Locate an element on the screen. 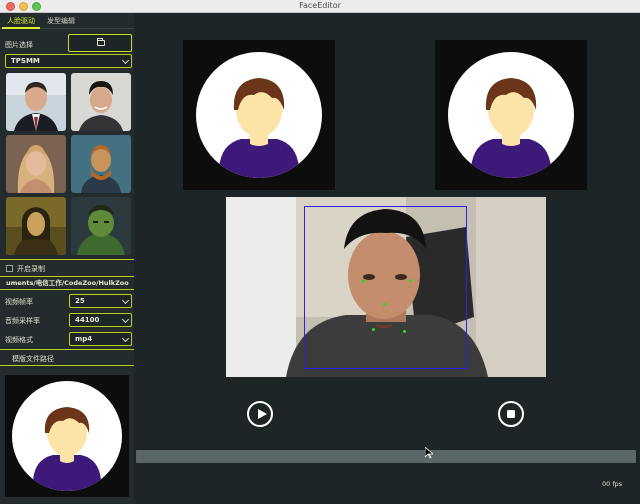  stop-icon is located at coordinates (511, 414).